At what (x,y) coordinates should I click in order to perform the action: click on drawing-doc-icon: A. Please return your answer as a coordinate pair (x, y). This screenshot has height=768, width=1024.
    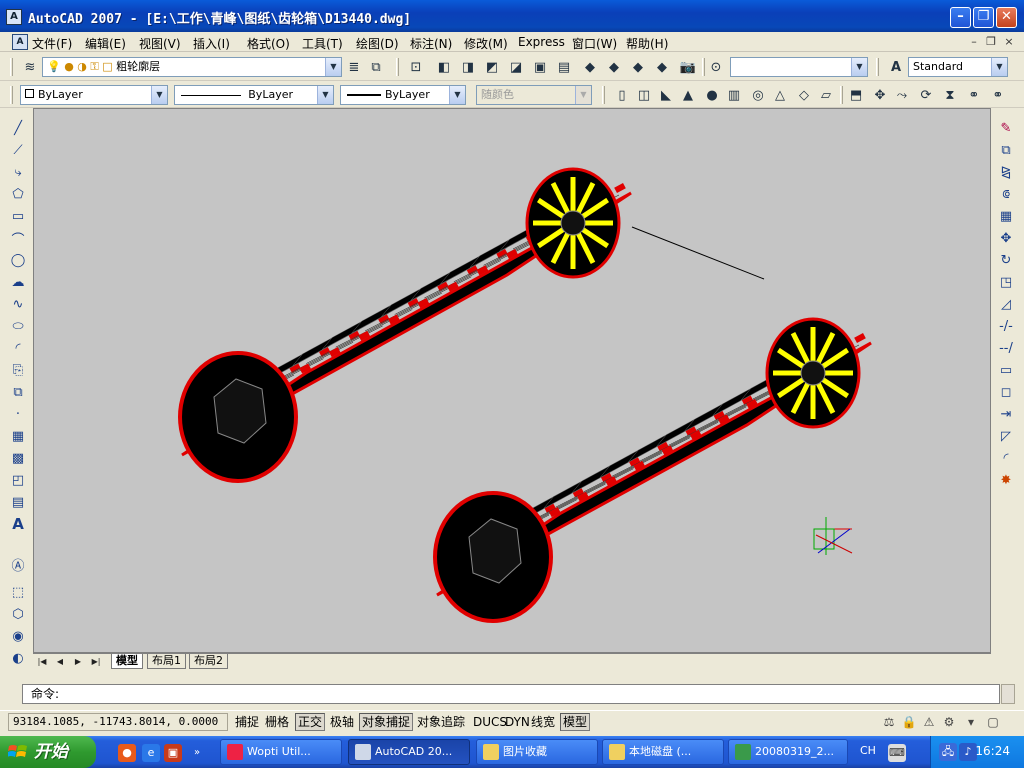
    Looking at the image, I should click on (20, 42).